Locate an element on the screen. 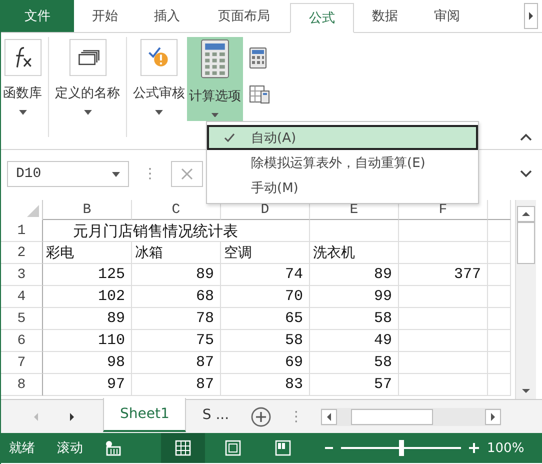 Image resolution: width=542 pixels, height=464 pixels. table-cell: 70 is located at coordinates (265, 297).